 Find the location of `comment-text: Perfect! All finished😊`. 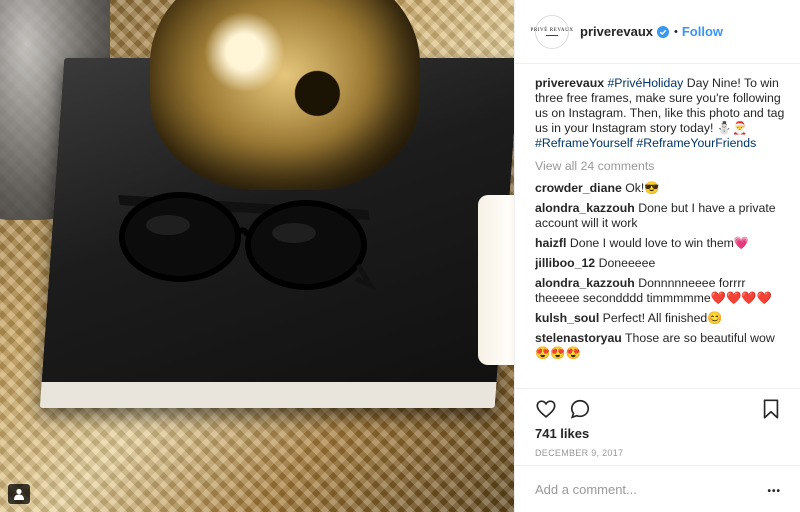

comment-text: Perfect! All finished😊 is located at coordinates (662, 318).